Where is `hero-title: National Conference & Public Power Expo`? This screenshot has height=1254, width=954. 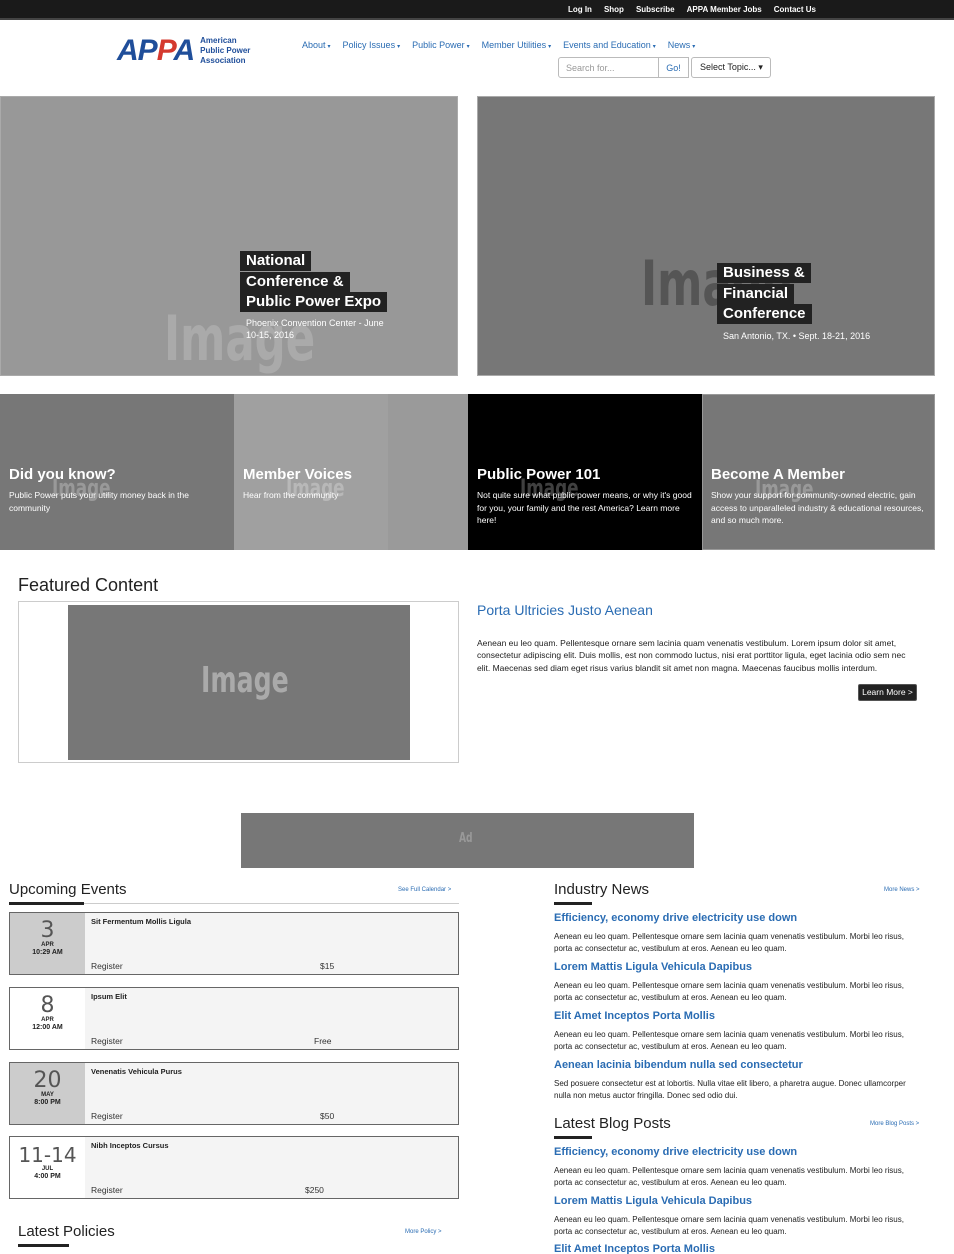 hero-title: National Conference & Public Power Expo is located at coordinates (314, 282).